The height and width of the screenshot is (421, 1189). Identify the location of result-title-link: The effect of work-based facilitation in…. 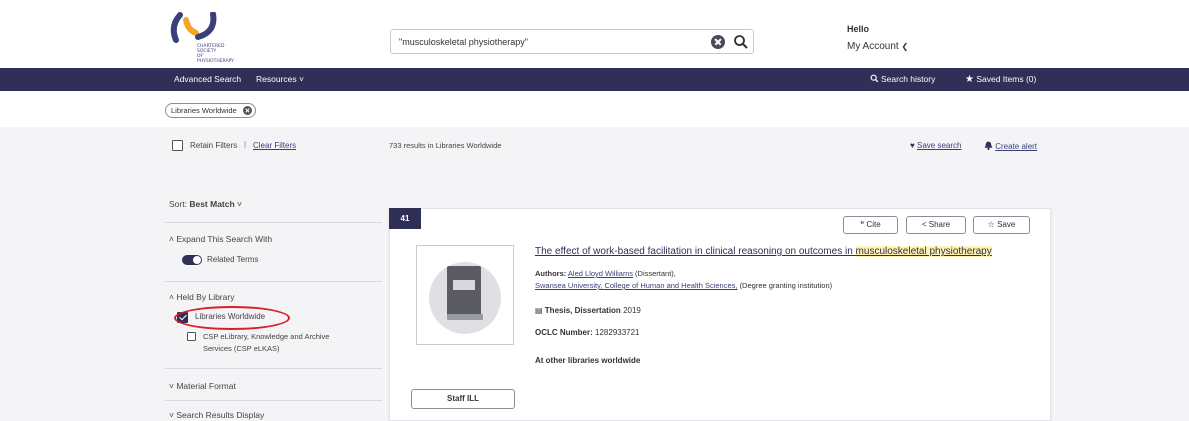
(763, 251).